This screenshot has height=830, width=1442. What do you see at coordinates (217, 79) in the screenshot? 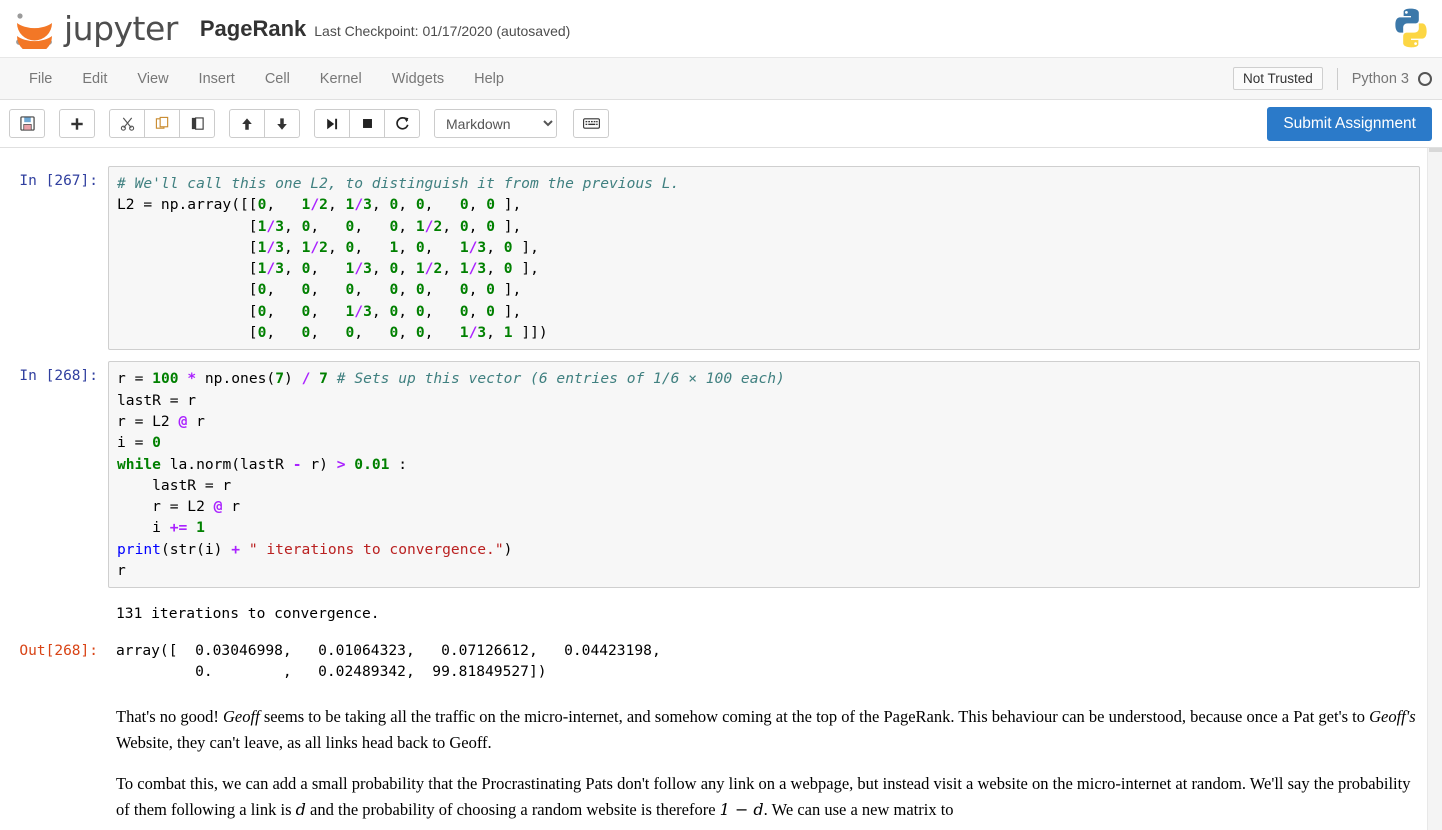
I see `menu-insert: Insert` at bounding box center [217, 79].